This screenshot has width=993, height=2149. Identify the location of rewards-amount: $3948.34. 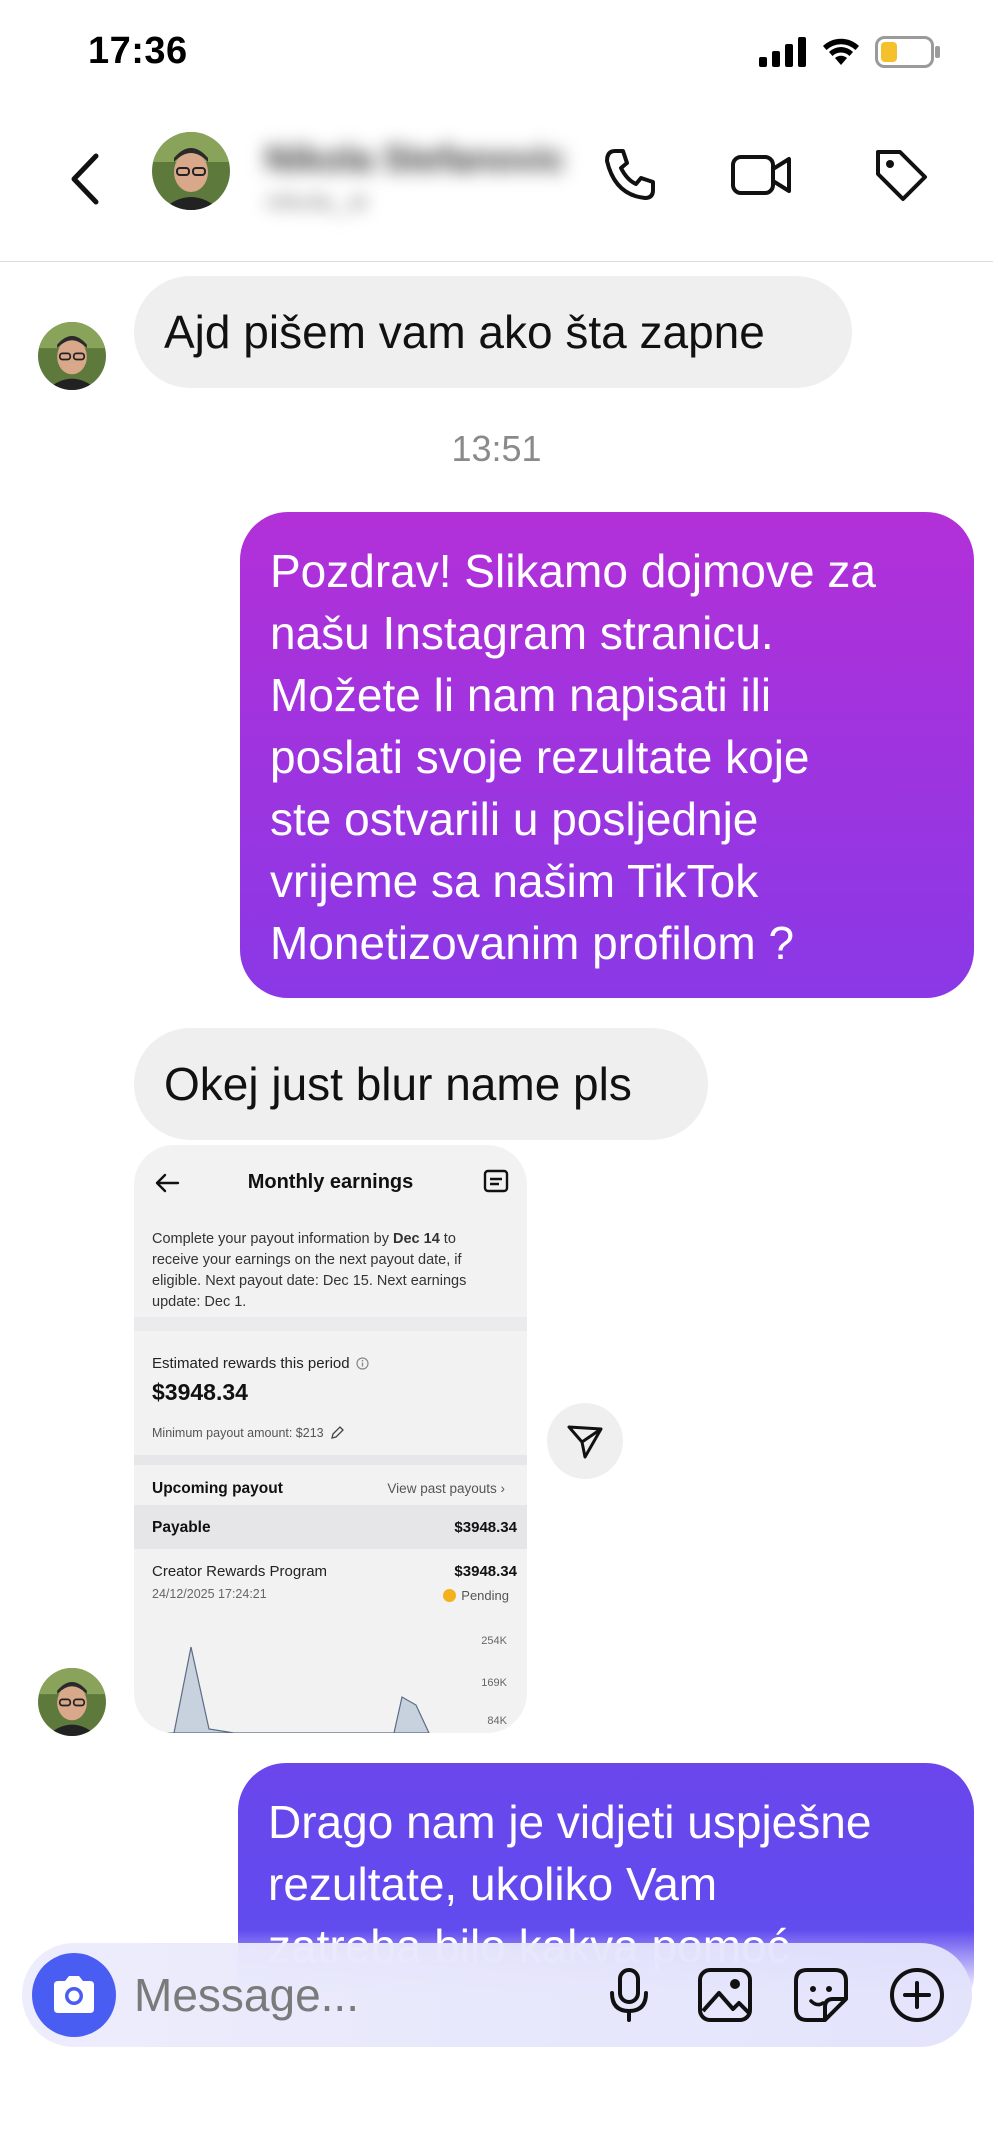
(200, 1392).